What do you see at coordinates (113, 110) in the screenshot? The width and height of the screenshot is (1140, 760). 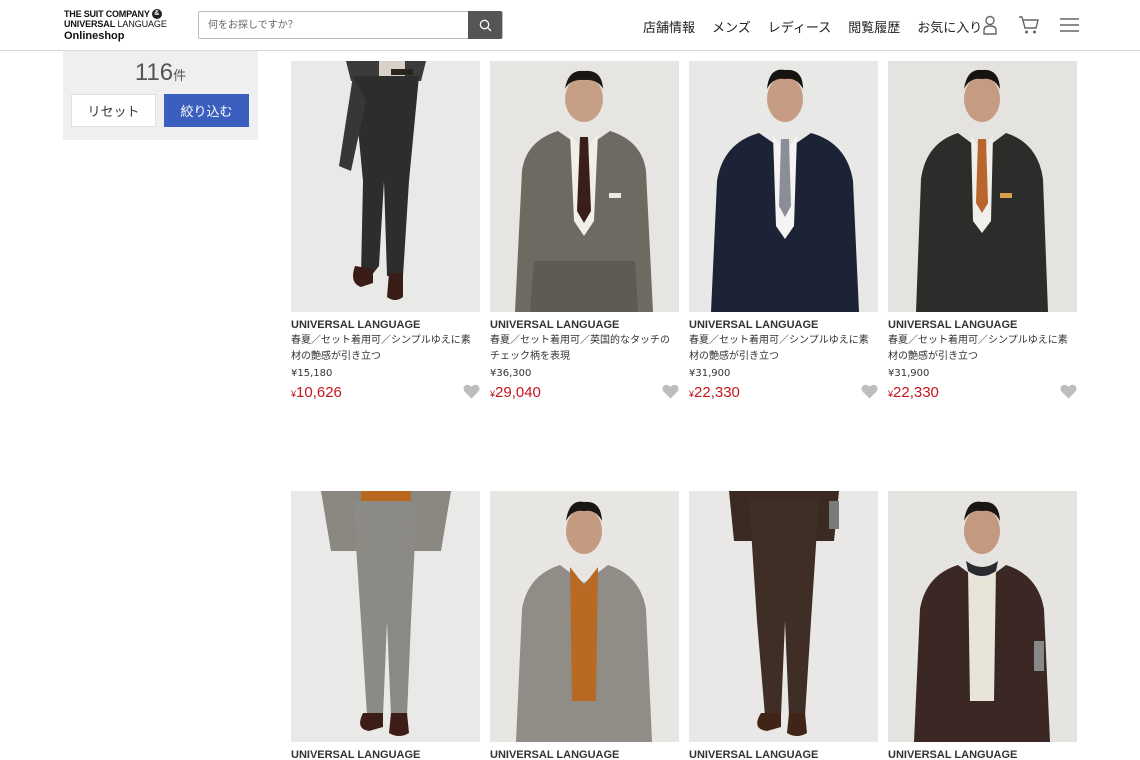 I see `reset-button: リセット` at bounding box center [113, 110].